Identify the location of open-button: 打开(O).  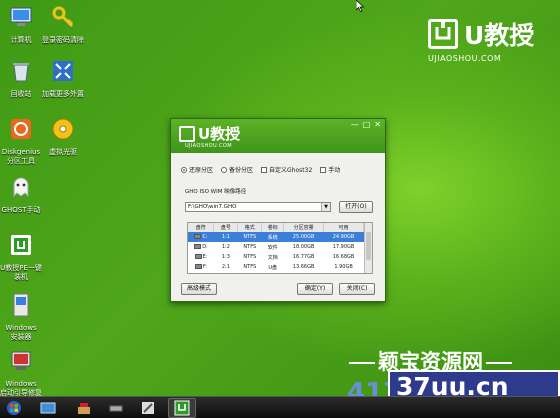
(356, 207).